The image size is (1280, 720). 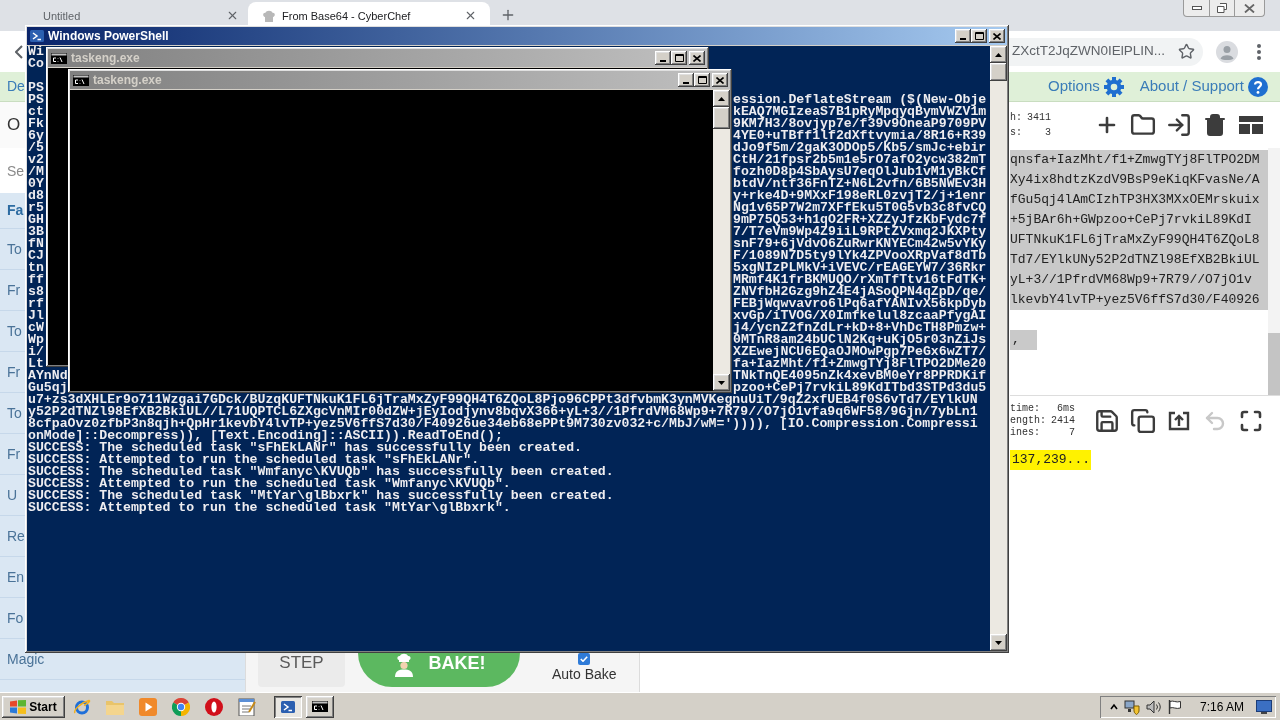 I want to click on operations-heading: O, so click(x=14, y=125).